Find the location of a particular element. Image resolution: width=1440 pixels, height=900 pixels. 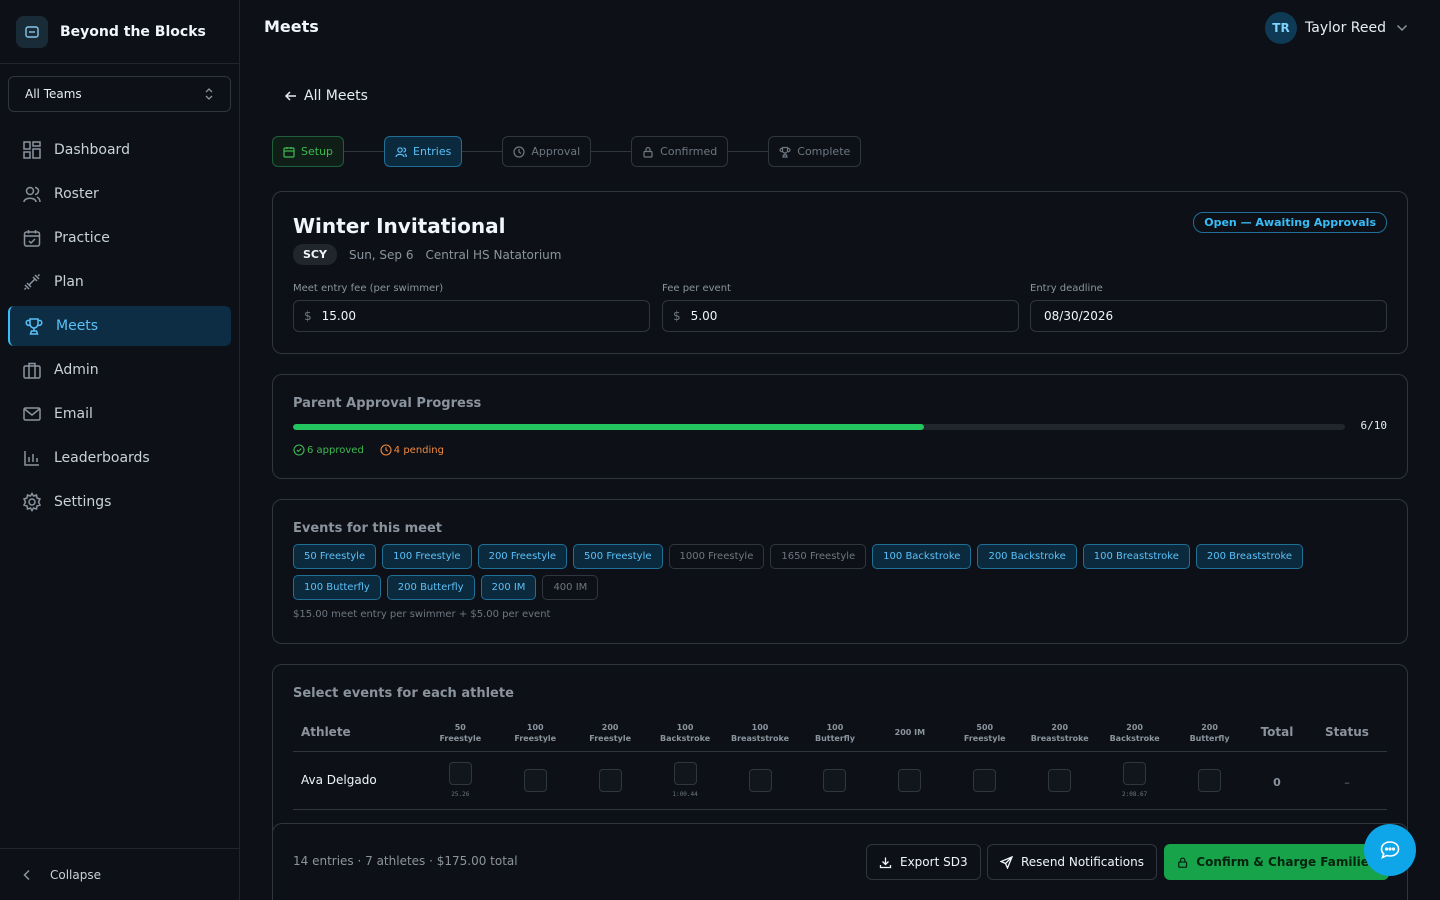

event-chip: 200 Backstroke is located at coordinates (1027, 556).